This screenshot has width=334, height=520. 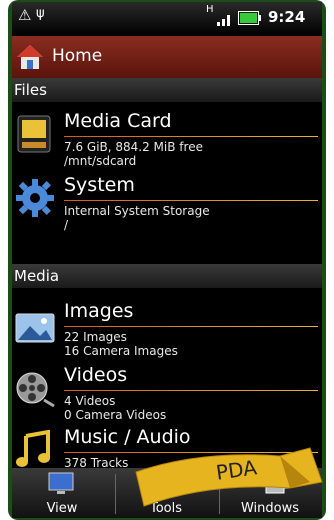 What do you see at coordinates (96, 375) in the screenshot?
I see `item-title: Videos` at bounding box center [96, 375].